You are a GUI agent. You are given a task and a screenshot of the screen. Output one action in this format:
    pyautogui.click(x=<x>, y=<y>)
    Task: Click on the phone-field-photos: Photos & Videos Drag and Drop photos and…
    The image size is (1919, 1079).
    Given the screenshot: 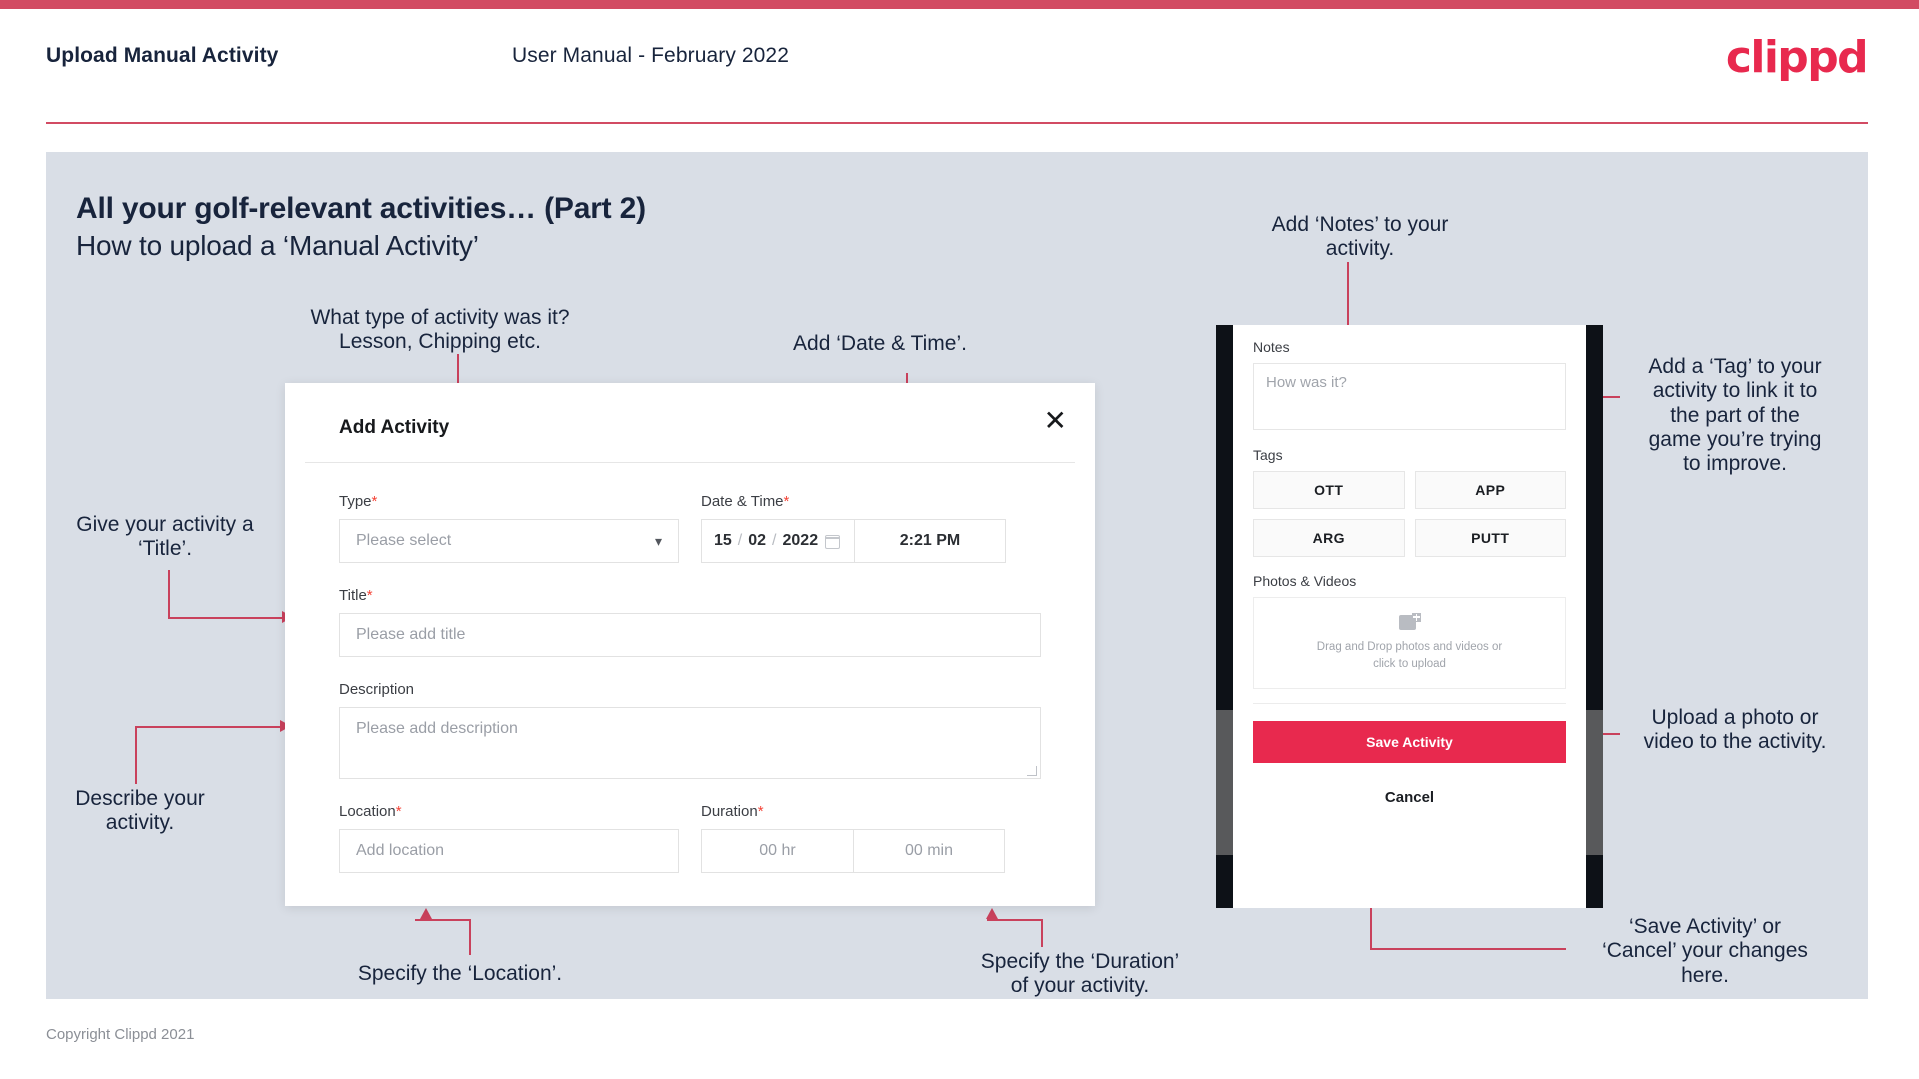 What is the action you would take?
    pyautogui.click(x=1409, y=631)
    